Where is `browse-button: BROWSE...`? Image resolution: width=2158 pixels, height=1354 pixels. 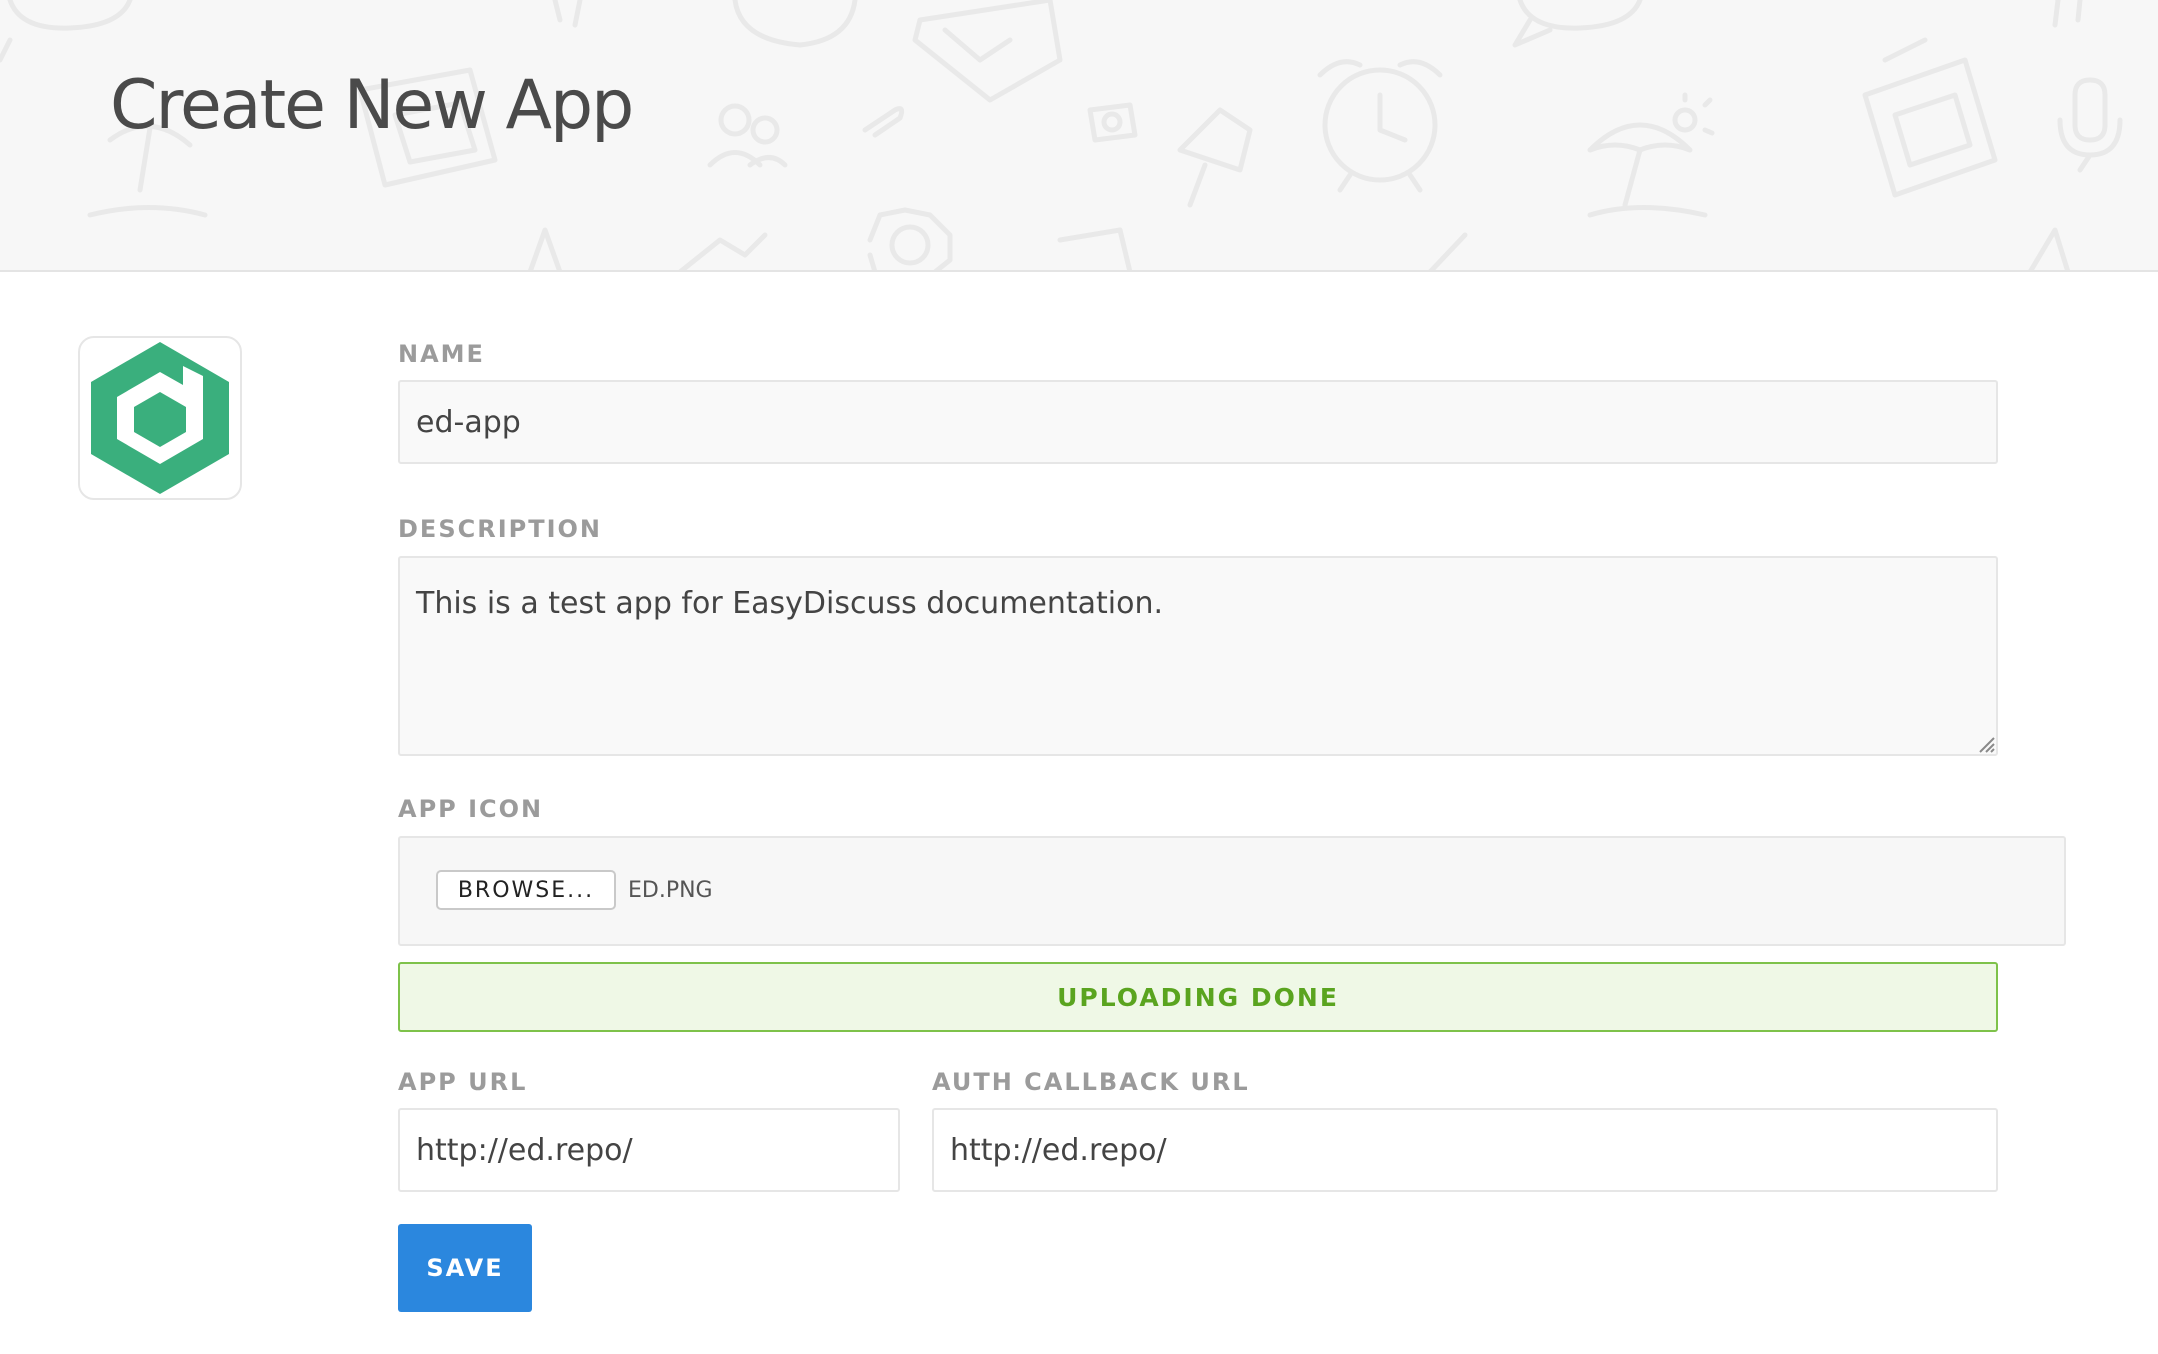 browse-button: BROWSE... is located at coordinates (526, 890).